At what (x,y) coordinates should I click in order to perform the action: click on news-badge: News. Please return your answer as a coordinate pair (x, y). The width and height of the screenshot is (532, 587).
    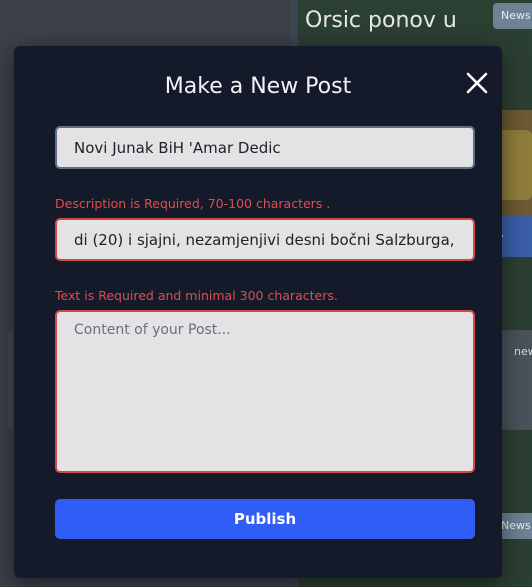
    Looking at the image, I should click on (512, 16).